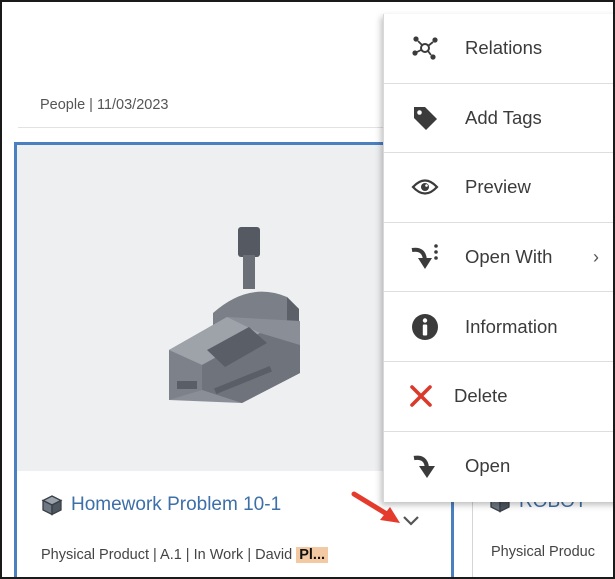  I want to click on menu-item-information: Information, so click(498, 327).